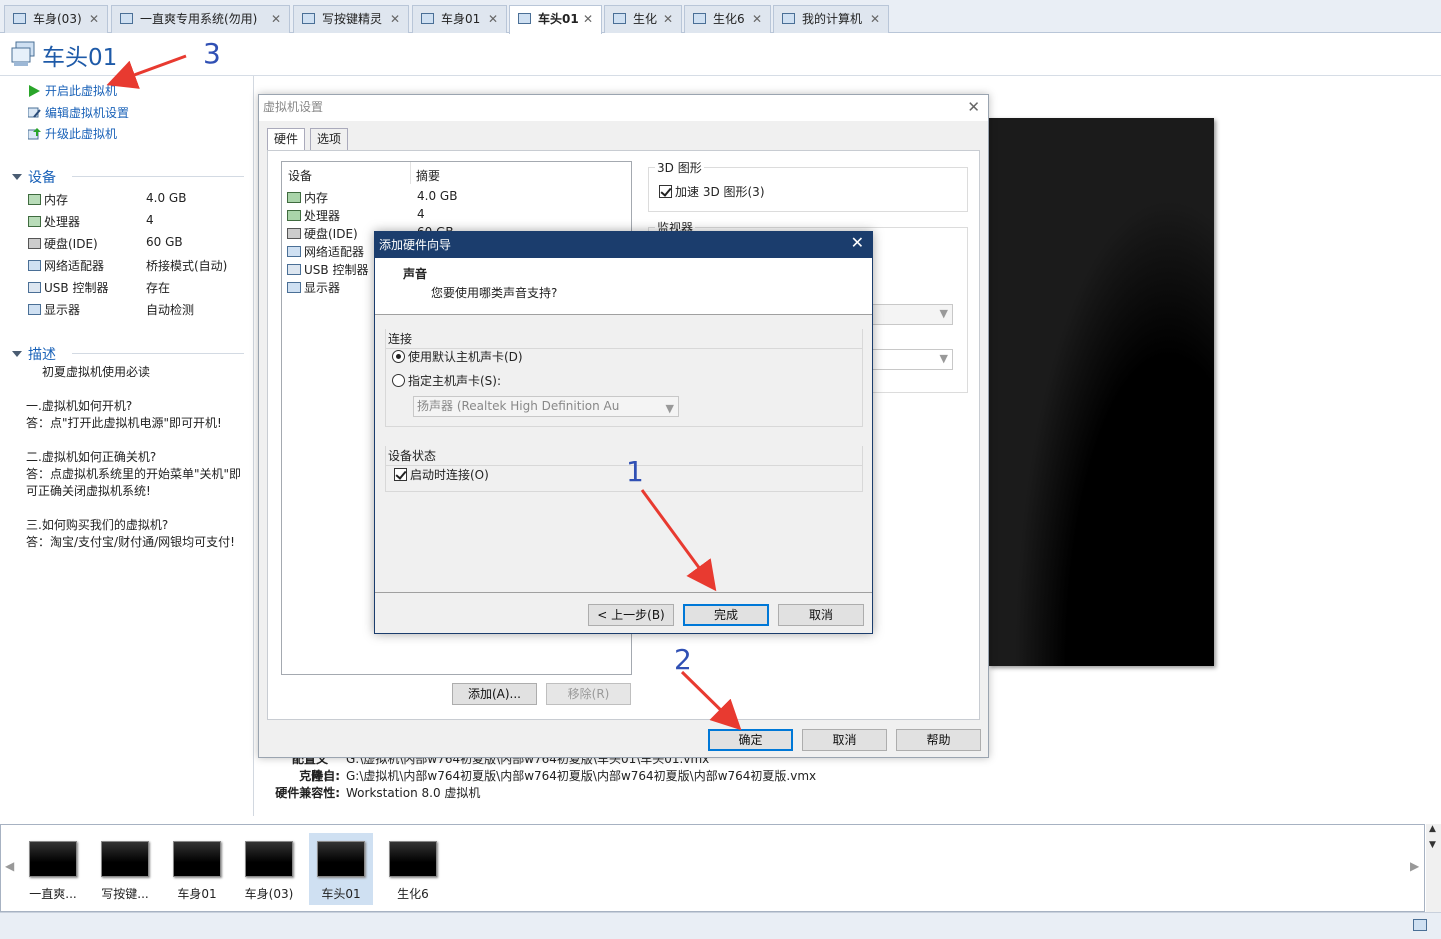 Image resolution: width=1441 pixels, height=939 pixels. I want to click on monitor-select-2: ▼, so click(910, 359).